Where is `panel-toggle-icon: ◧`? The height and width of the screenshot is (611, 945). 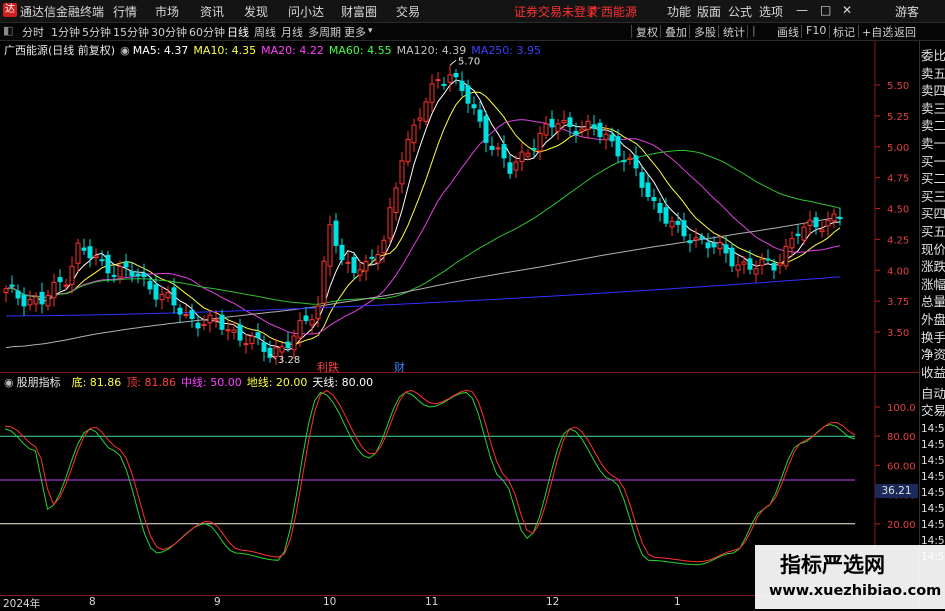 panel-toggle-icon: ◧ is located at coordinates (8, 30).